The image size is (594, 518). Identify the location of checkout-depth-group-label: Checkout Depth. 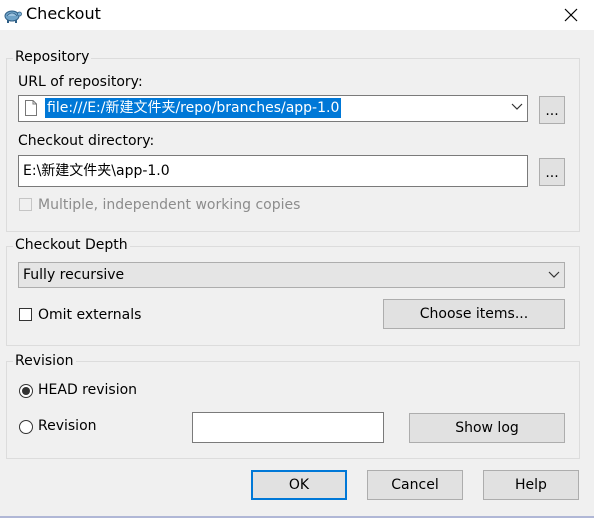
(71, 245).